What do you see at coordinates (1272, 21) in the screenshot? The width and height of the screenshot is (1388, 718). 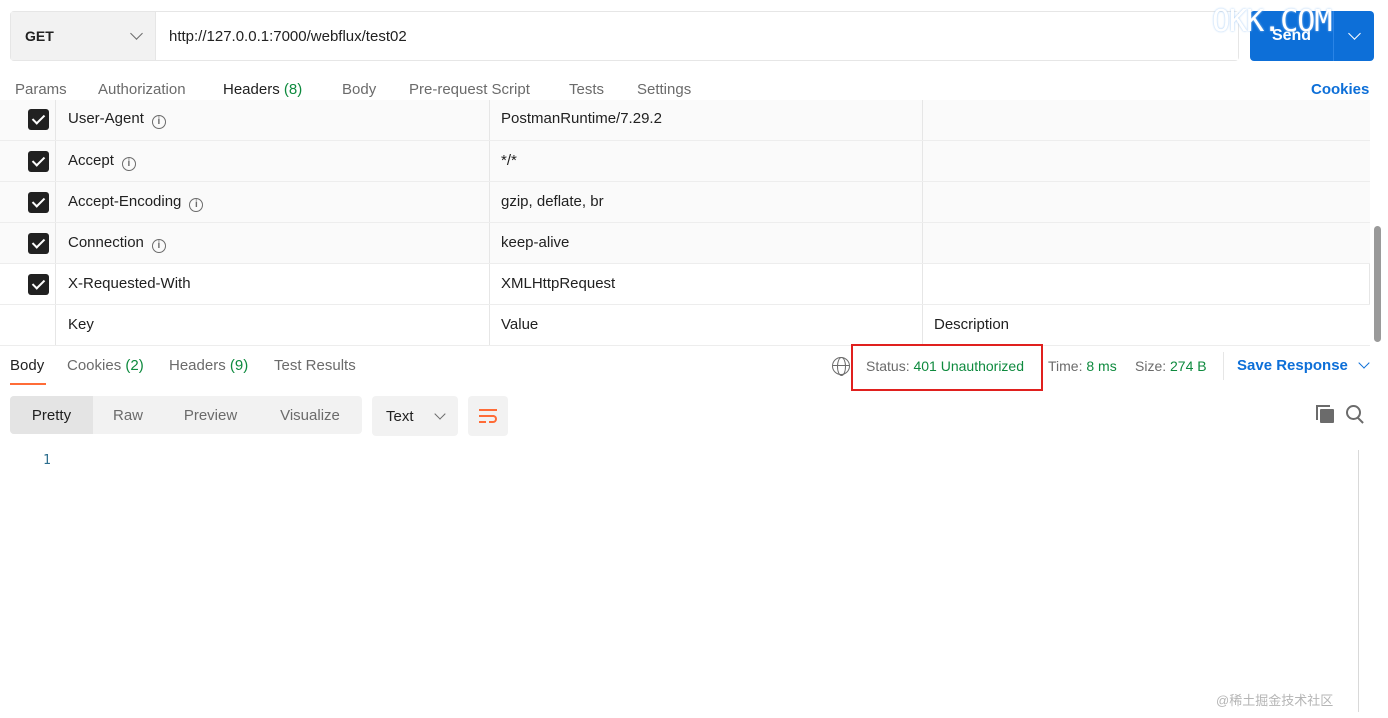 I see `watermark: OKK.COM` at bounding box center [1272, 21].